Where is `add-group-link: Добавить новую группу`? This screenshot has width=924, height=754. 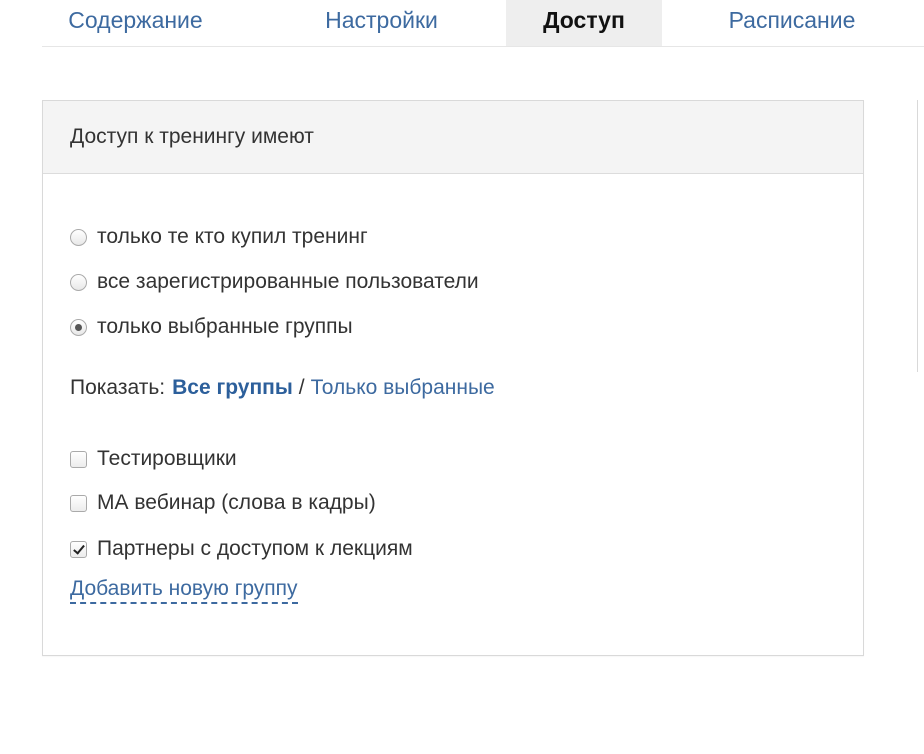
add-group-link: Добавить новую группу is located at coordinates (184, 590).